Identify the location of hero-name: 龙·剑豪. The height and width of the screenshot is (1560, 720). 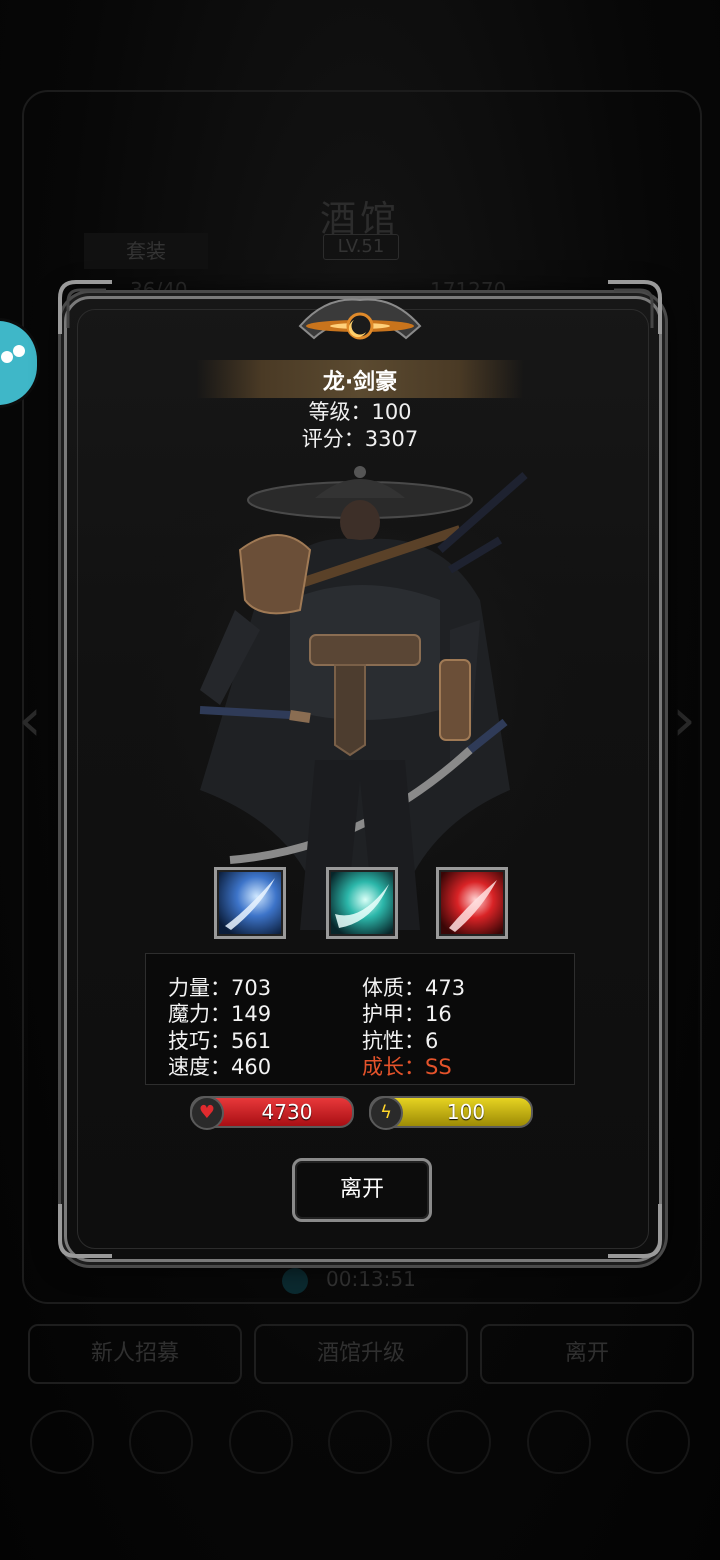
(360, 382).